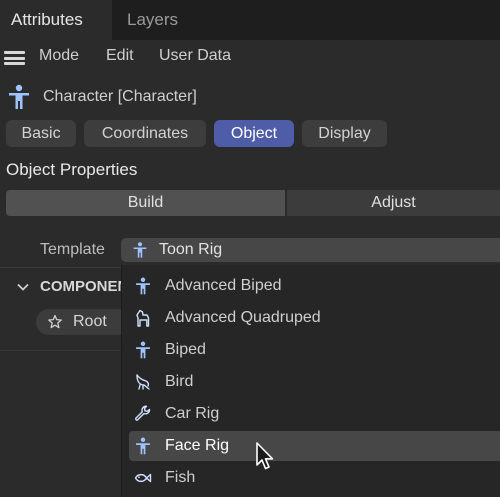  Describe the element at coordinates (310, 250) in the screenshot. I see `template-dropdown: Toon Rig` at that location.